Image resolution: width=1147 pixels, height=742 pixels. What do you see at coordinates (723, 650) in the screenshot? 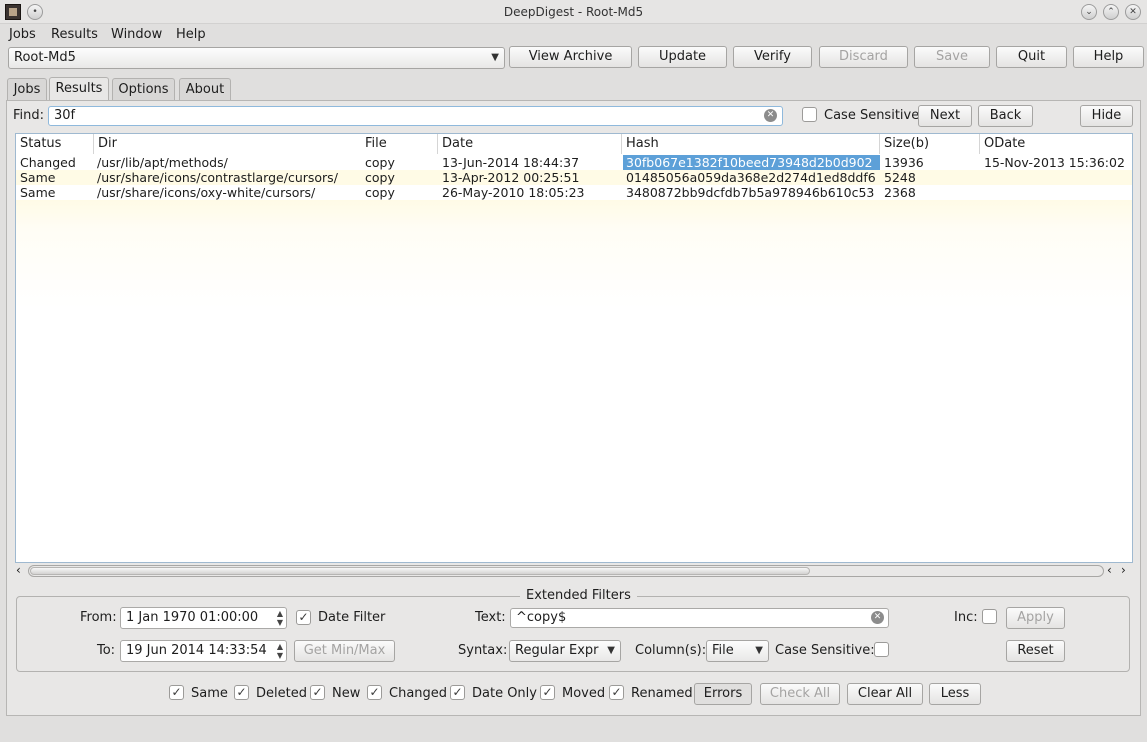
I see `columns-value: File` at bounding box center [723, 650].